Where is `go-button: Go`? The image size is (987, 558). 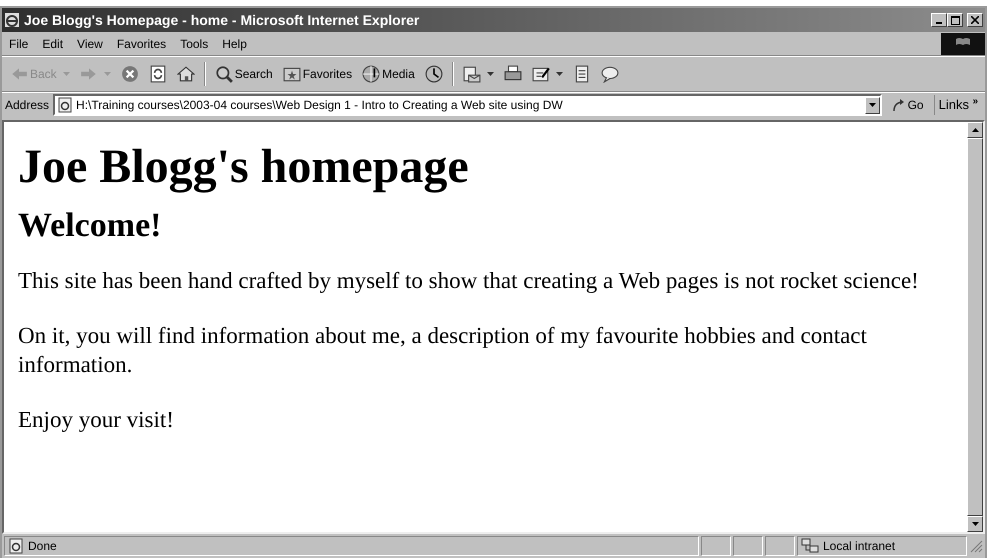
go-button: Go is located at coordinates (908, 105).